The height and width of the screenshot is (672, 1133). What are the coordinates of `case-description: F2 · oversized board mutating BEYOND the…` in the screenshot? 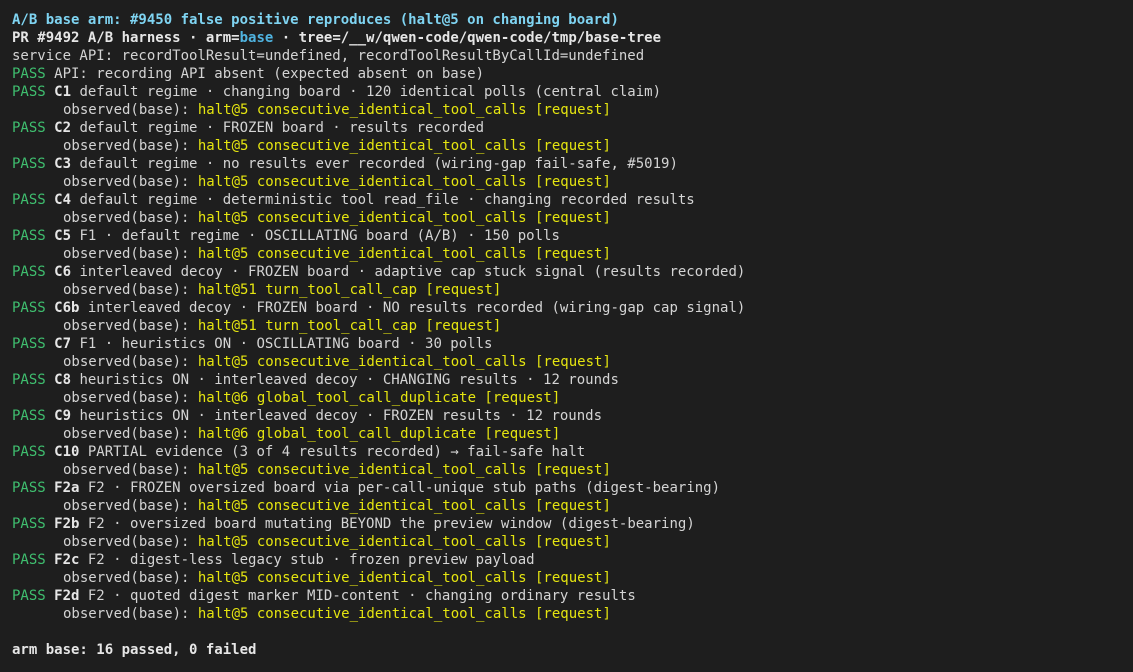 It's located at (387, 524).